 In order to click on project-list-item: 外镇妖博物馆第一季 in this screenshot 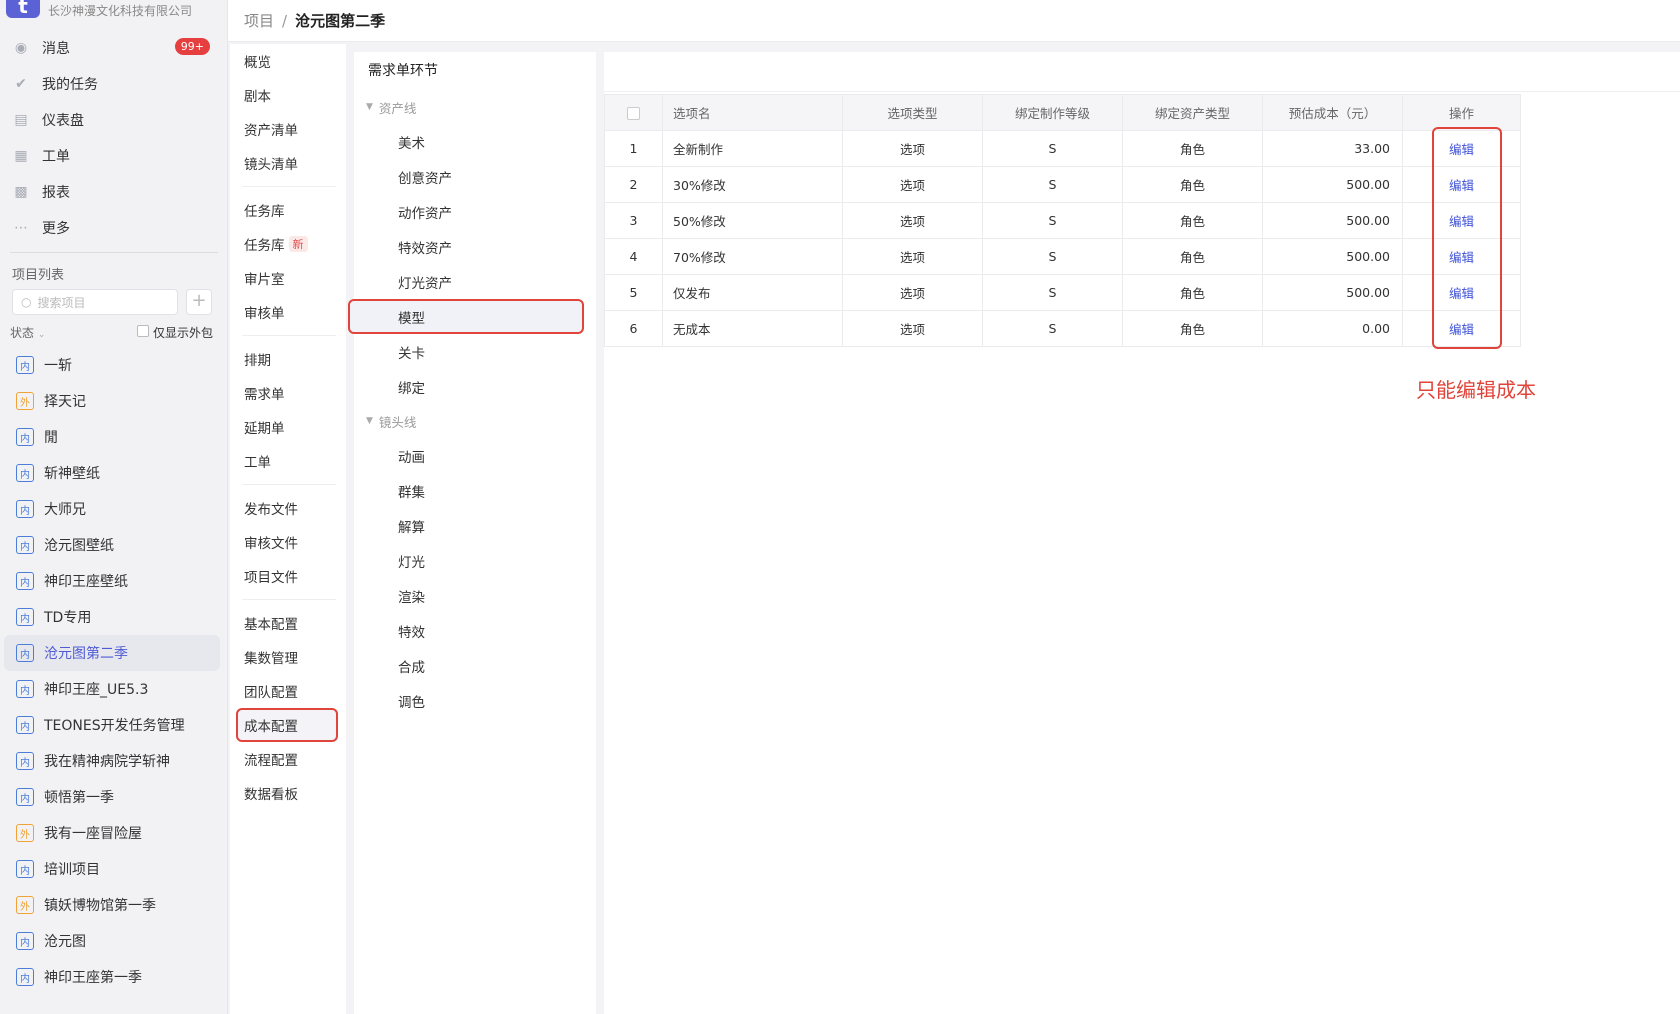, I will do `click(112, 905)`.